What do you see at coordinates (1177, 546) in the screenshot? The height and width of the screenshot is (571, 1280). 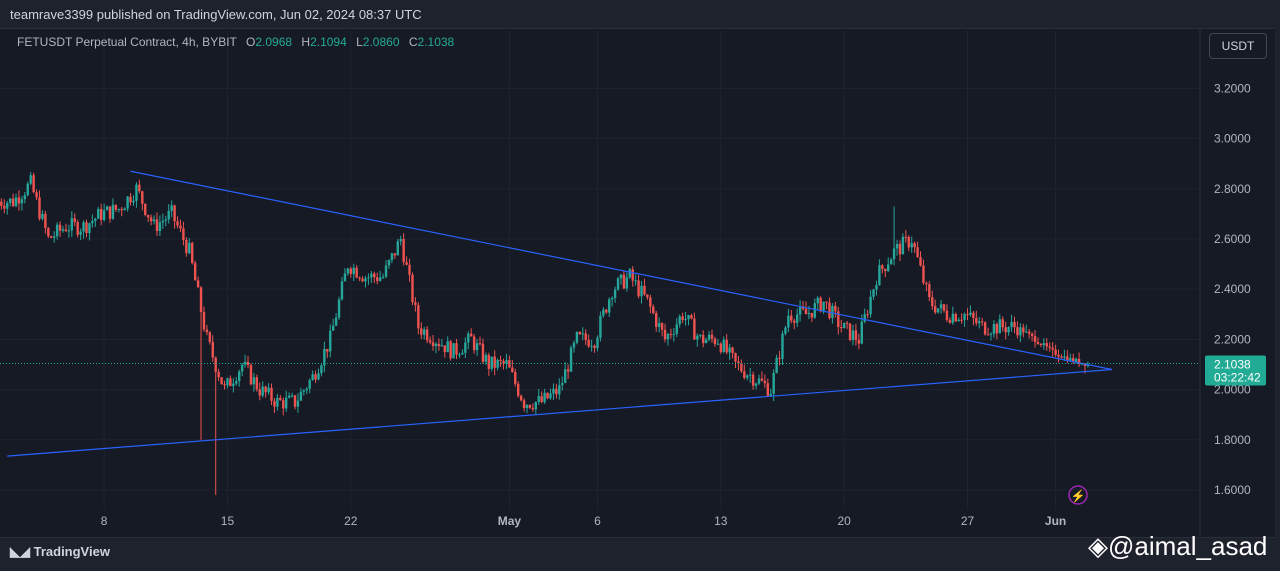 I see `watermark: ◈@aimal_asad` at bounding box center [1177, 546].